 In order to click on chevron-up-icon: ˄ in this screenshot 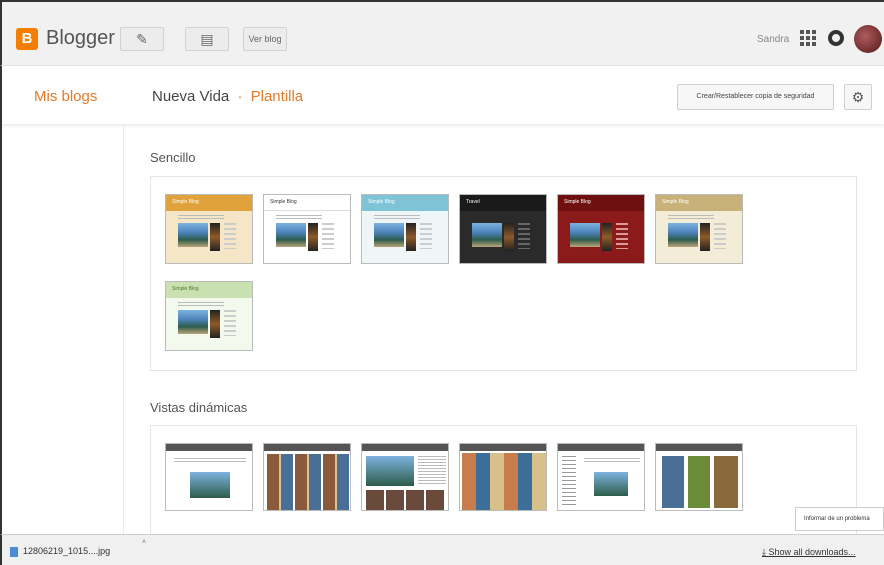, I will do `click(144, 542)`.